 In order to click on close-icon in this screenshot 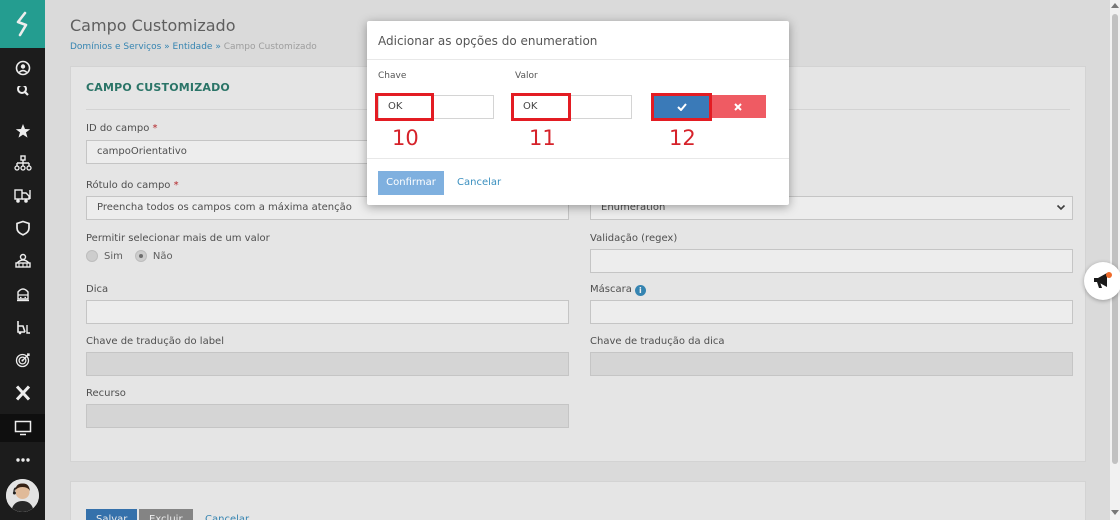, I will do `click(737, 106)`.